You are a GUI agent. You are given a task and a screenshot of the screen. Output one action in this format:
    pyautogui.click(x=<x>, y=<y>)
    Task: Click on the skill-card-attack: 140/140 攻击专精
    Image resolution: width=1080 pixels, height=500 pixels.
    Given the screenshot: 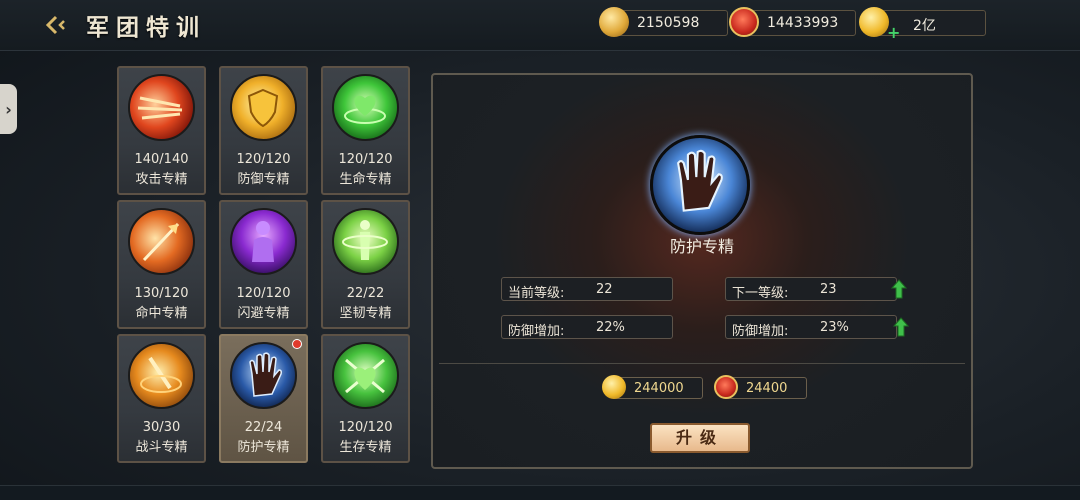 What is the action you would take?
    pyautogui.click(x=161, y=130)
    